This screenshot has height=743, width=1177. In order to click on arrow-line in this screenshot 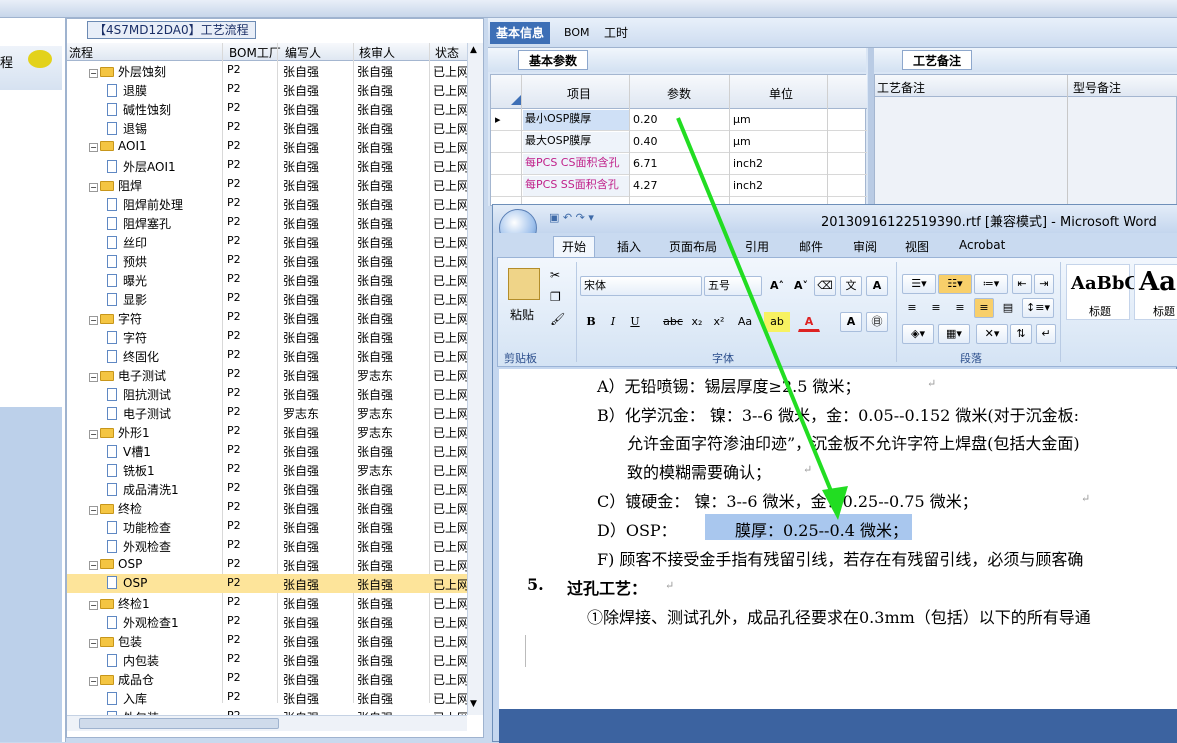, I will do `click(758, 313)`.